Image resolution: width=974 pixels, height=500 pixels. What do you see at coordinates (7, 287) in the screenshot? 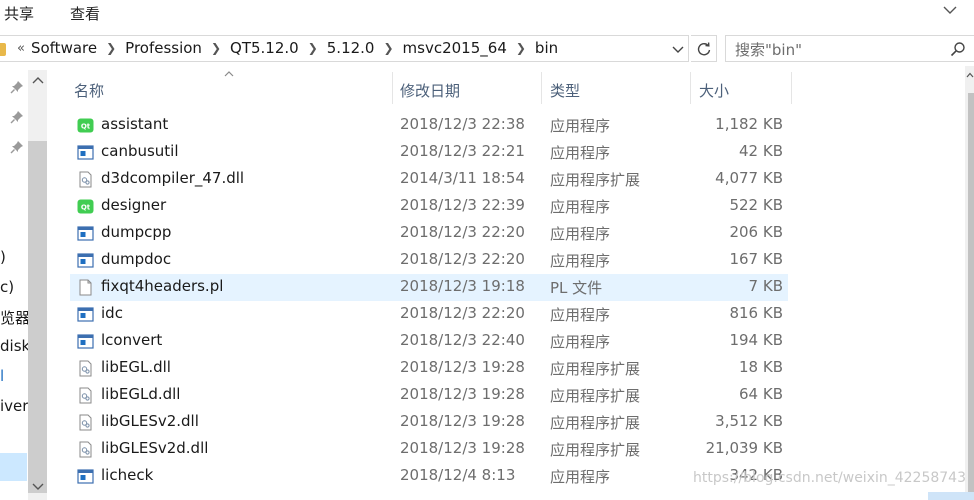
I see `nav-item-label: c)` at bounding box center [7, 287].